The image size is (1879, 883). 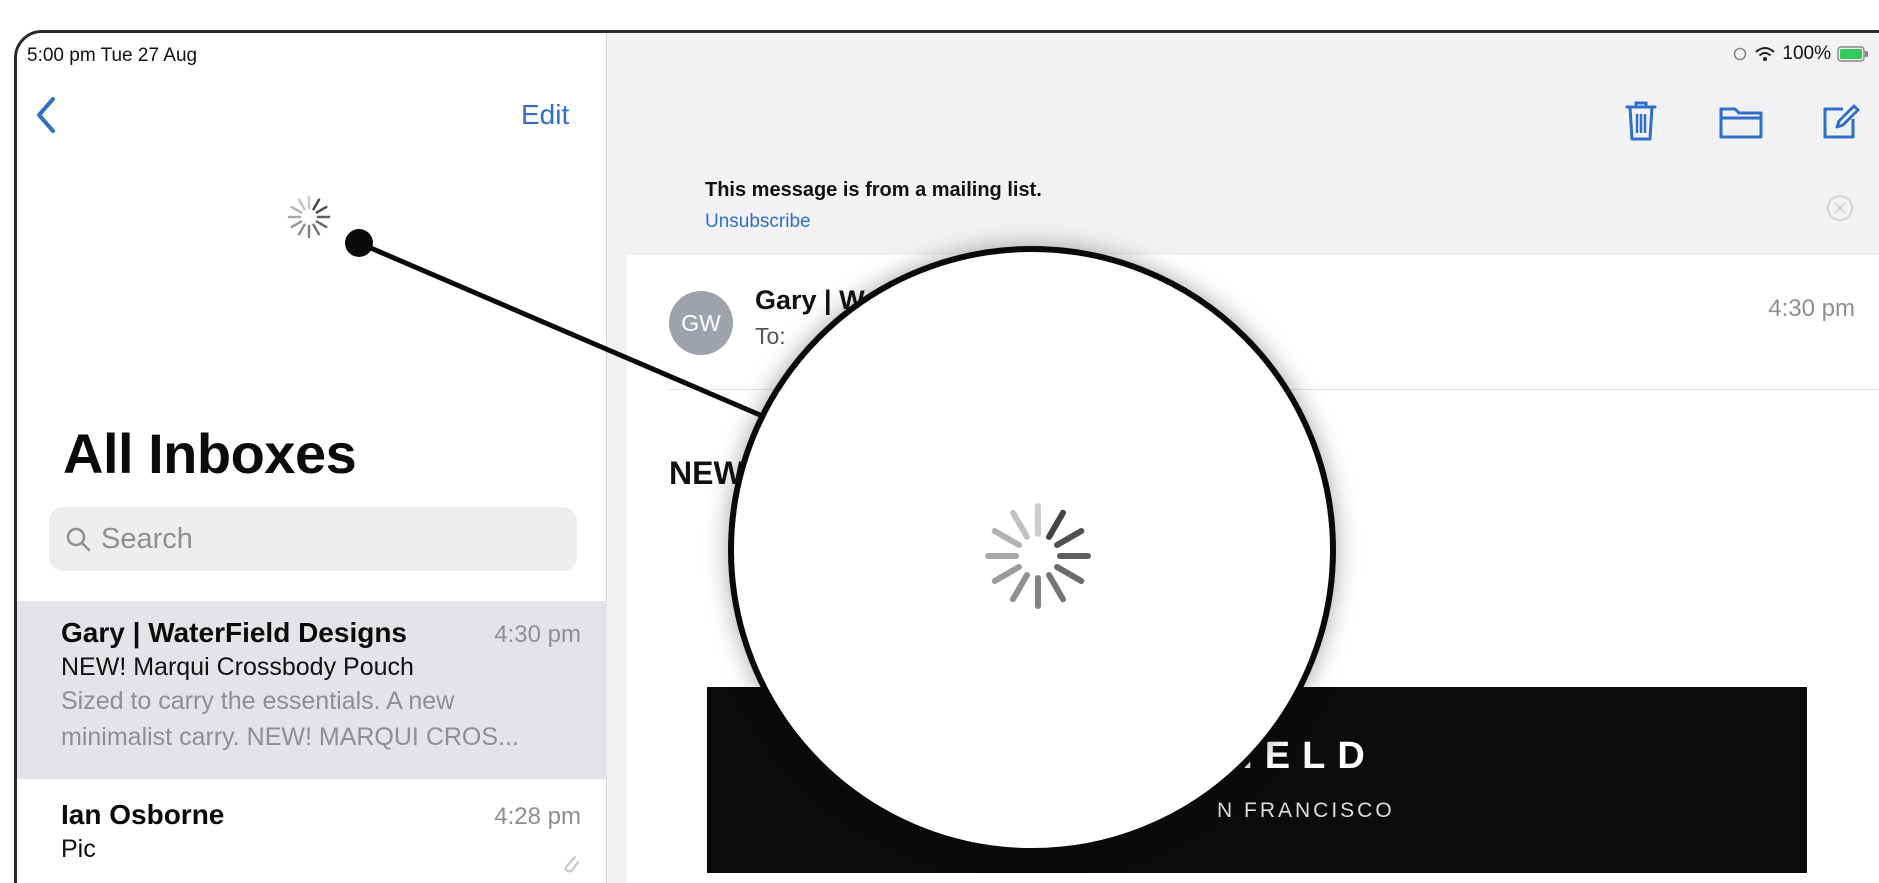 I want to click on back-button, so click(x=46, y=115).